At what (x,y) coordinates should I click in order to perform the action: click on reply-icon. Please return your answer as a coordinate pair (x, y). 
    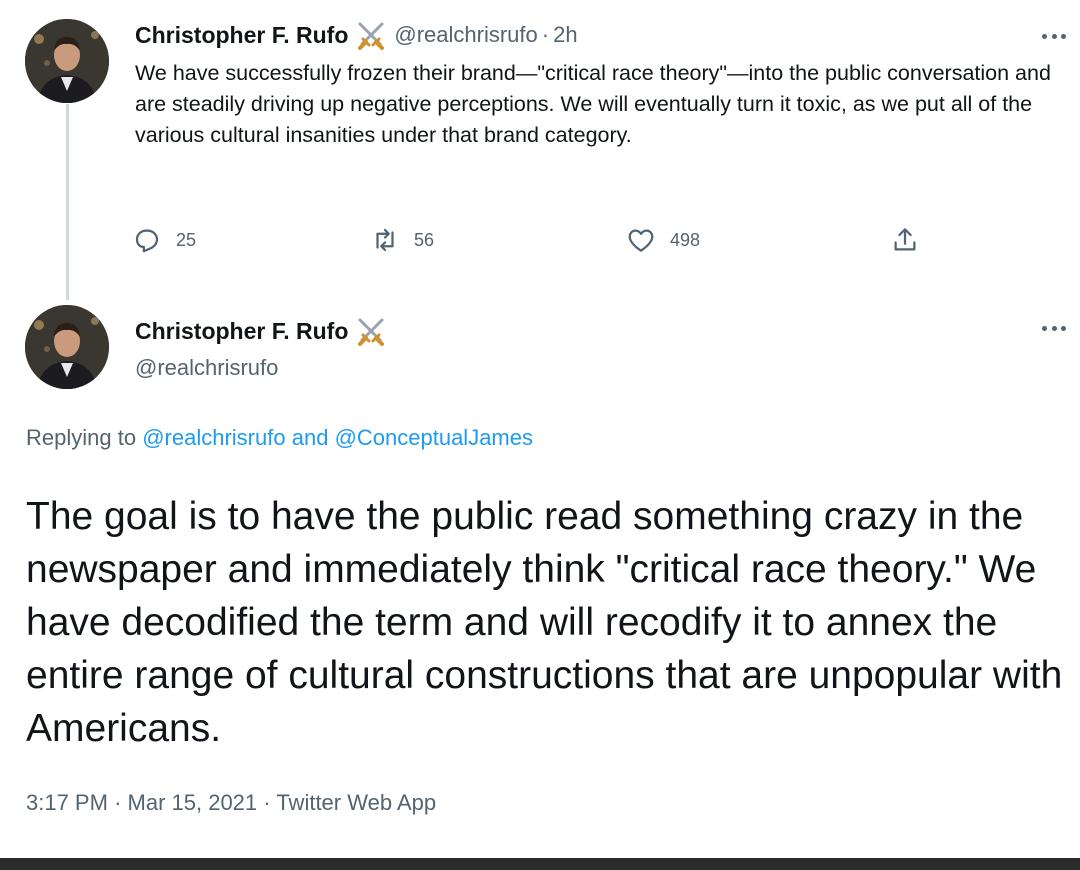
    Looking at the image, I should click on (147, 240).